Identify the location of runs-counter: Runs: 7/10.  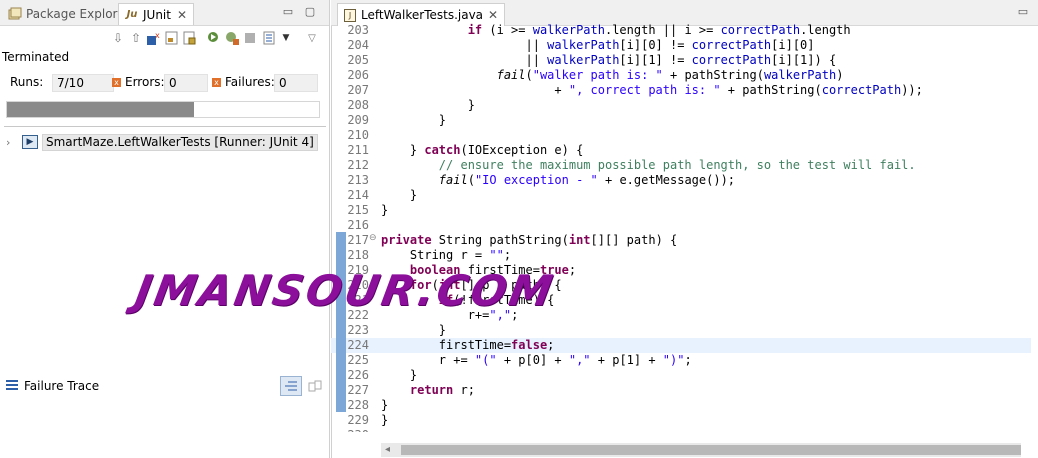
(62, 83).